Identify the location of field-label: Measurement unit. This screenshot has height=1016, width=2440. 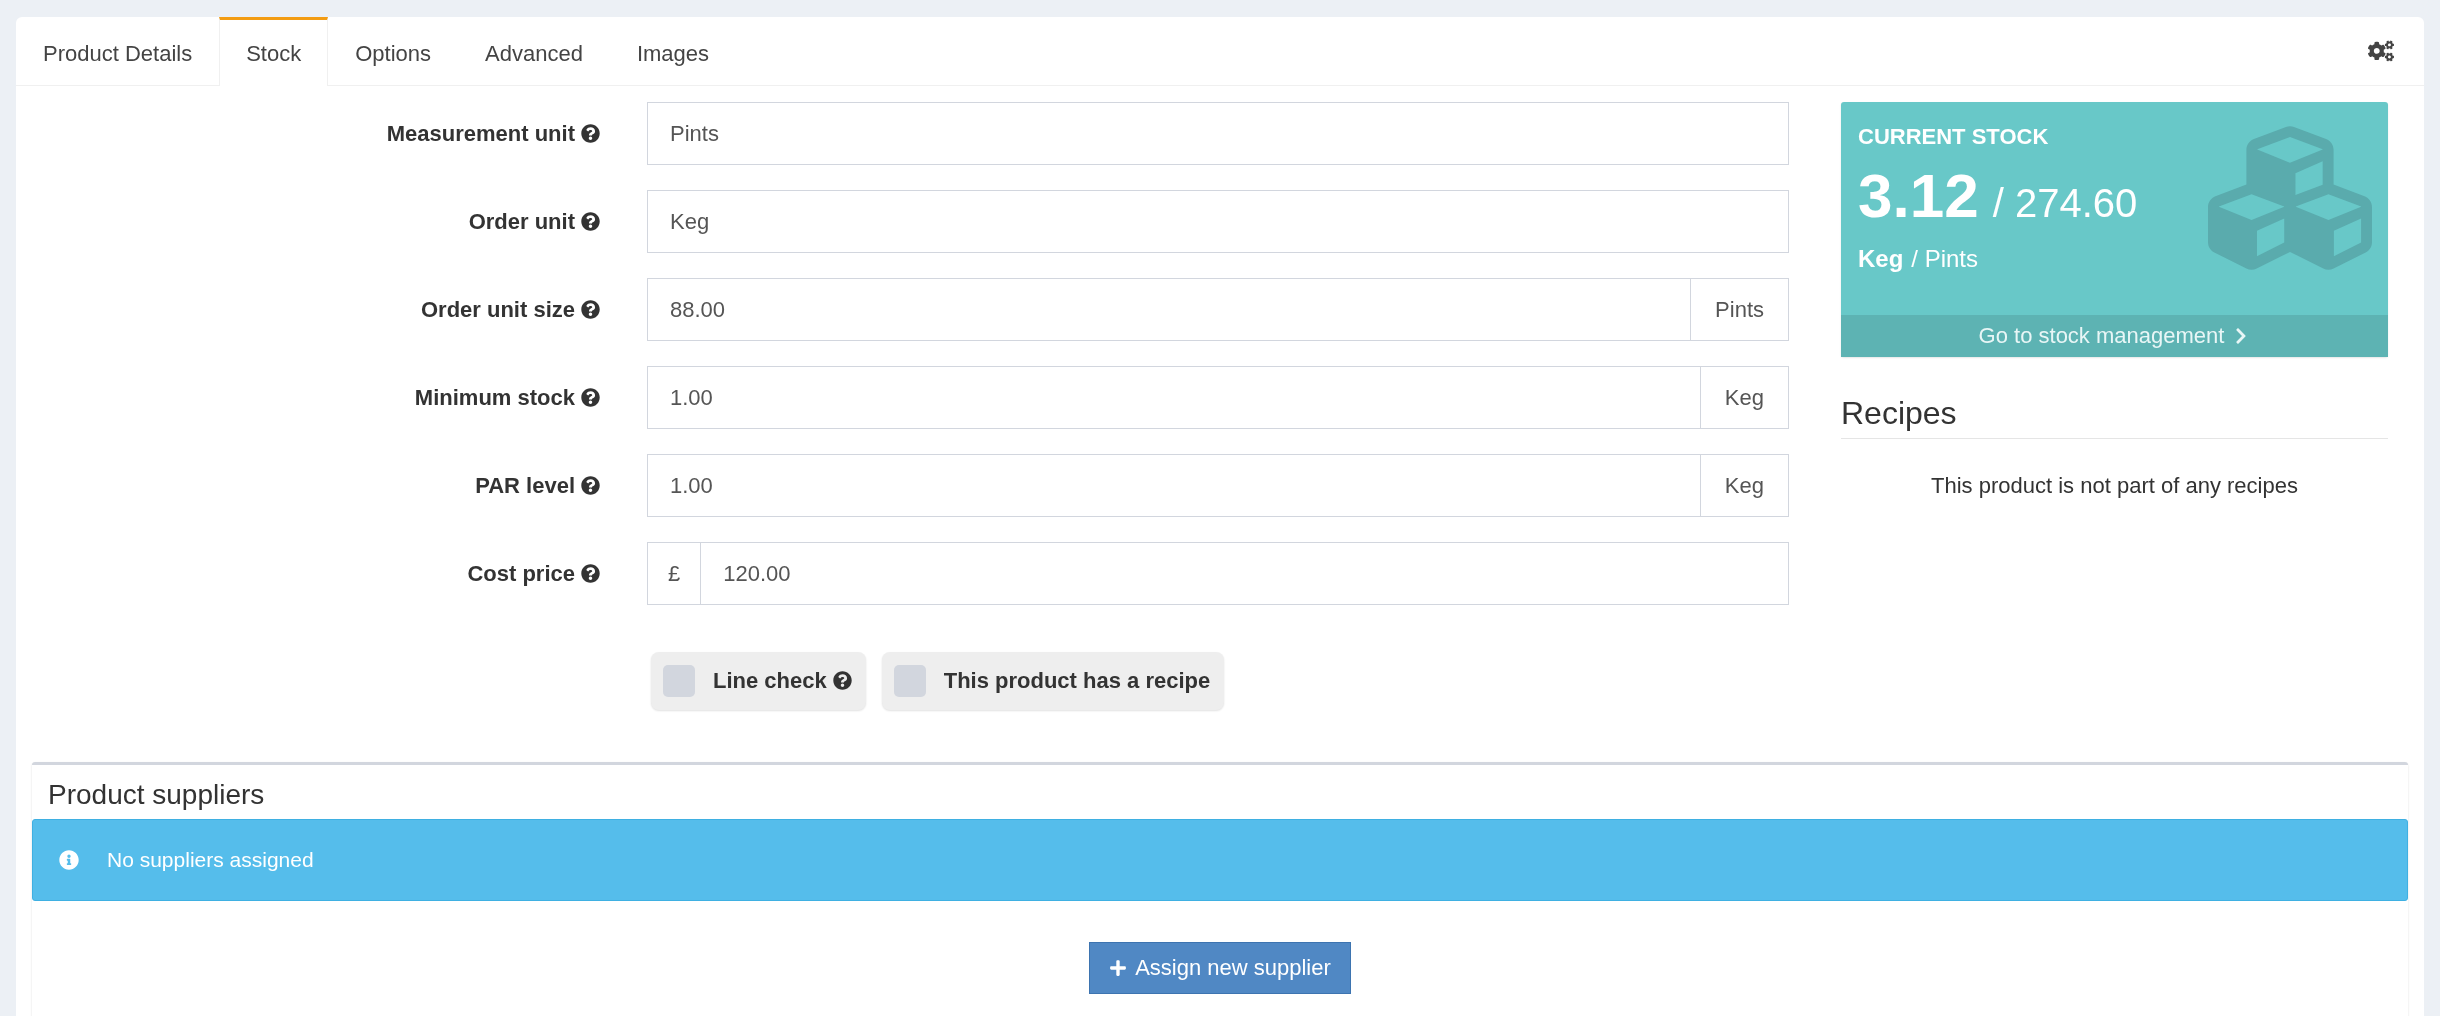
(310, 133).